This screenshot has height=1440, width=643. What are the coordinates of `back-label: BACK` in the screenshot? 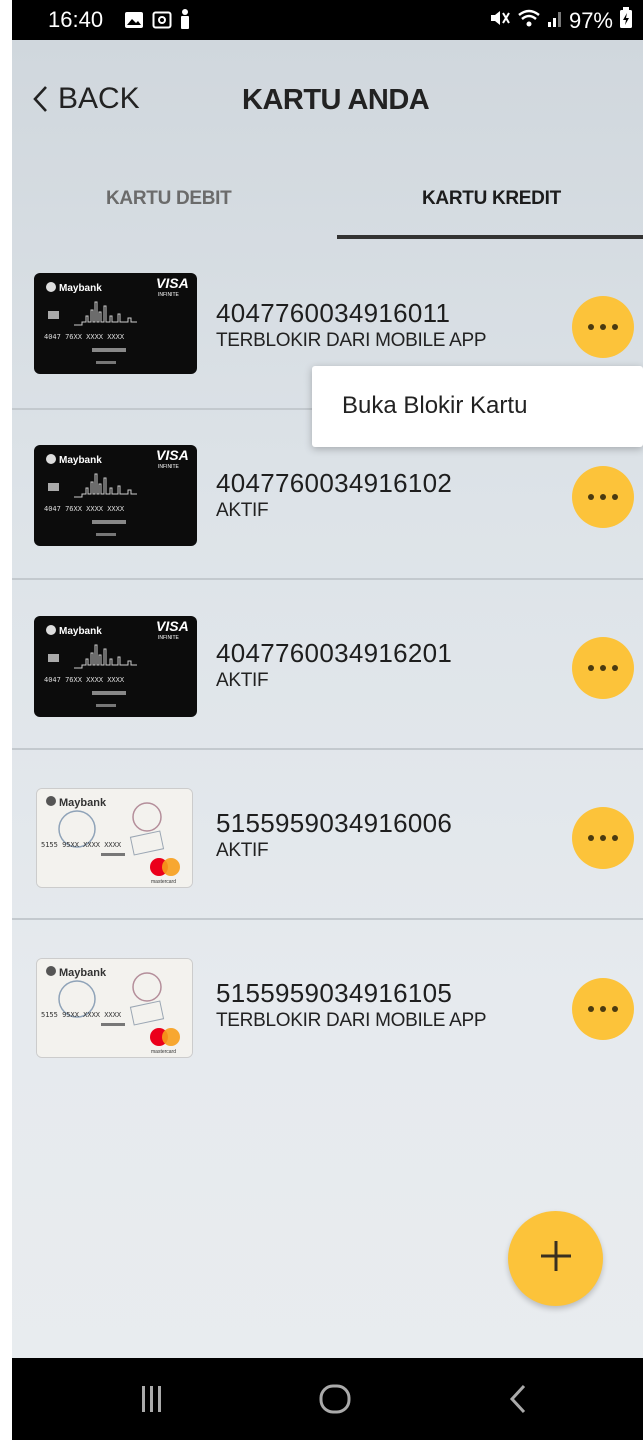 It's located at (99, 98).